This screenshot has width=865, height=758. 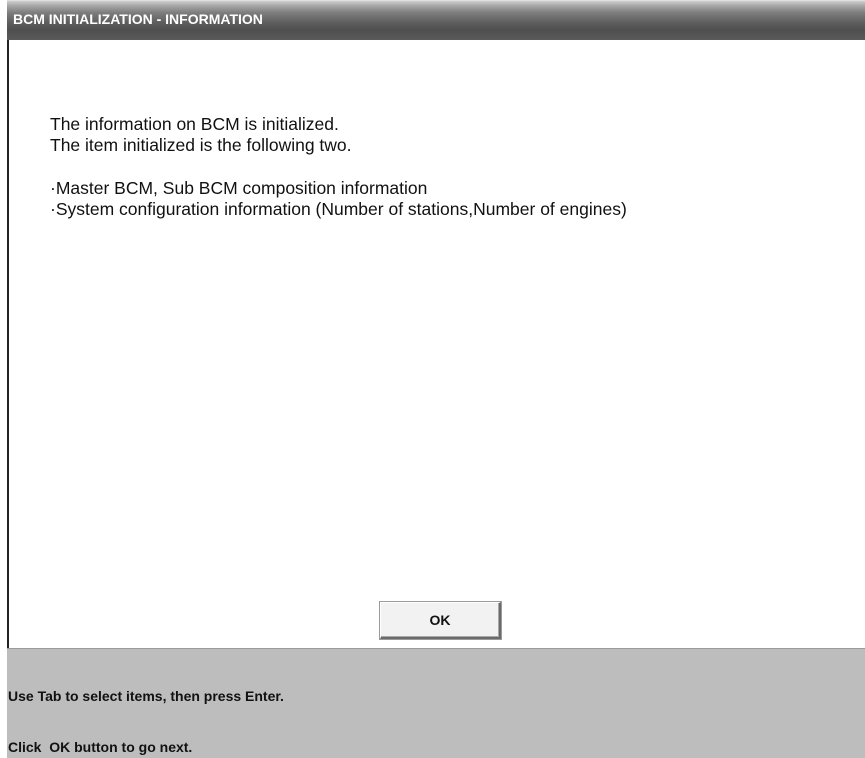 What do you see at coordinates (440, 620) in the screenshot?
I see `ok-button: OK` at bounding box center [440, 620].